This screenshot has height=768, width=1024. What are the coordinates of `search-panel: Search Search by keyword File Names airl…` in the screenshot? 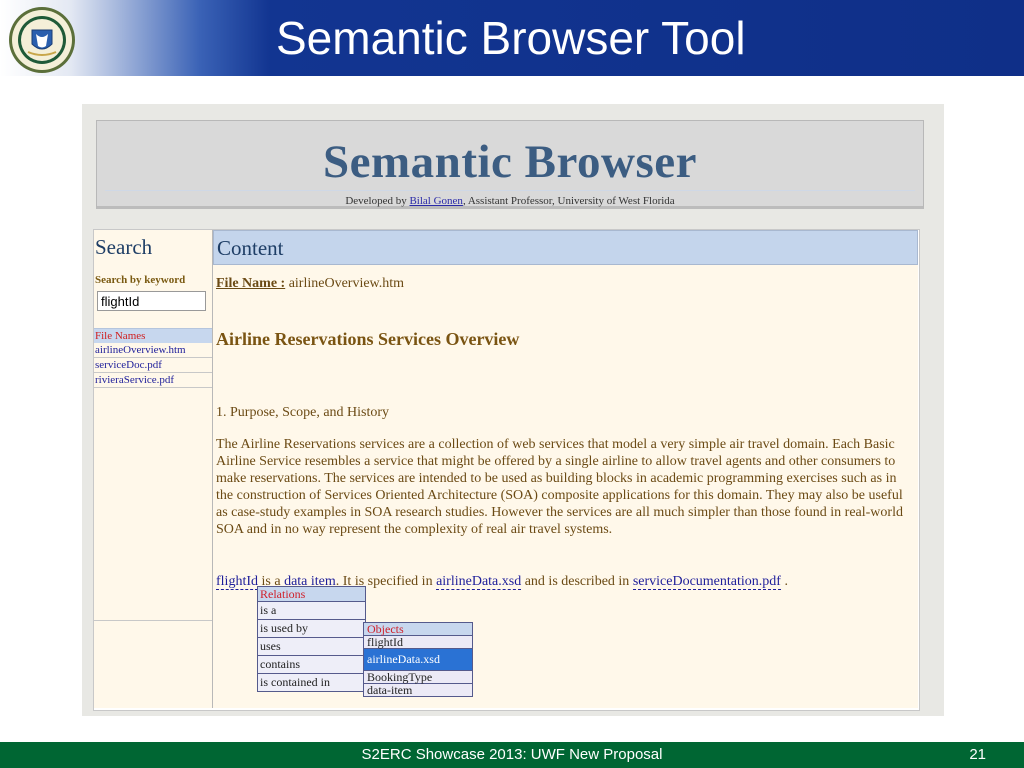 It's located at (153, 469).